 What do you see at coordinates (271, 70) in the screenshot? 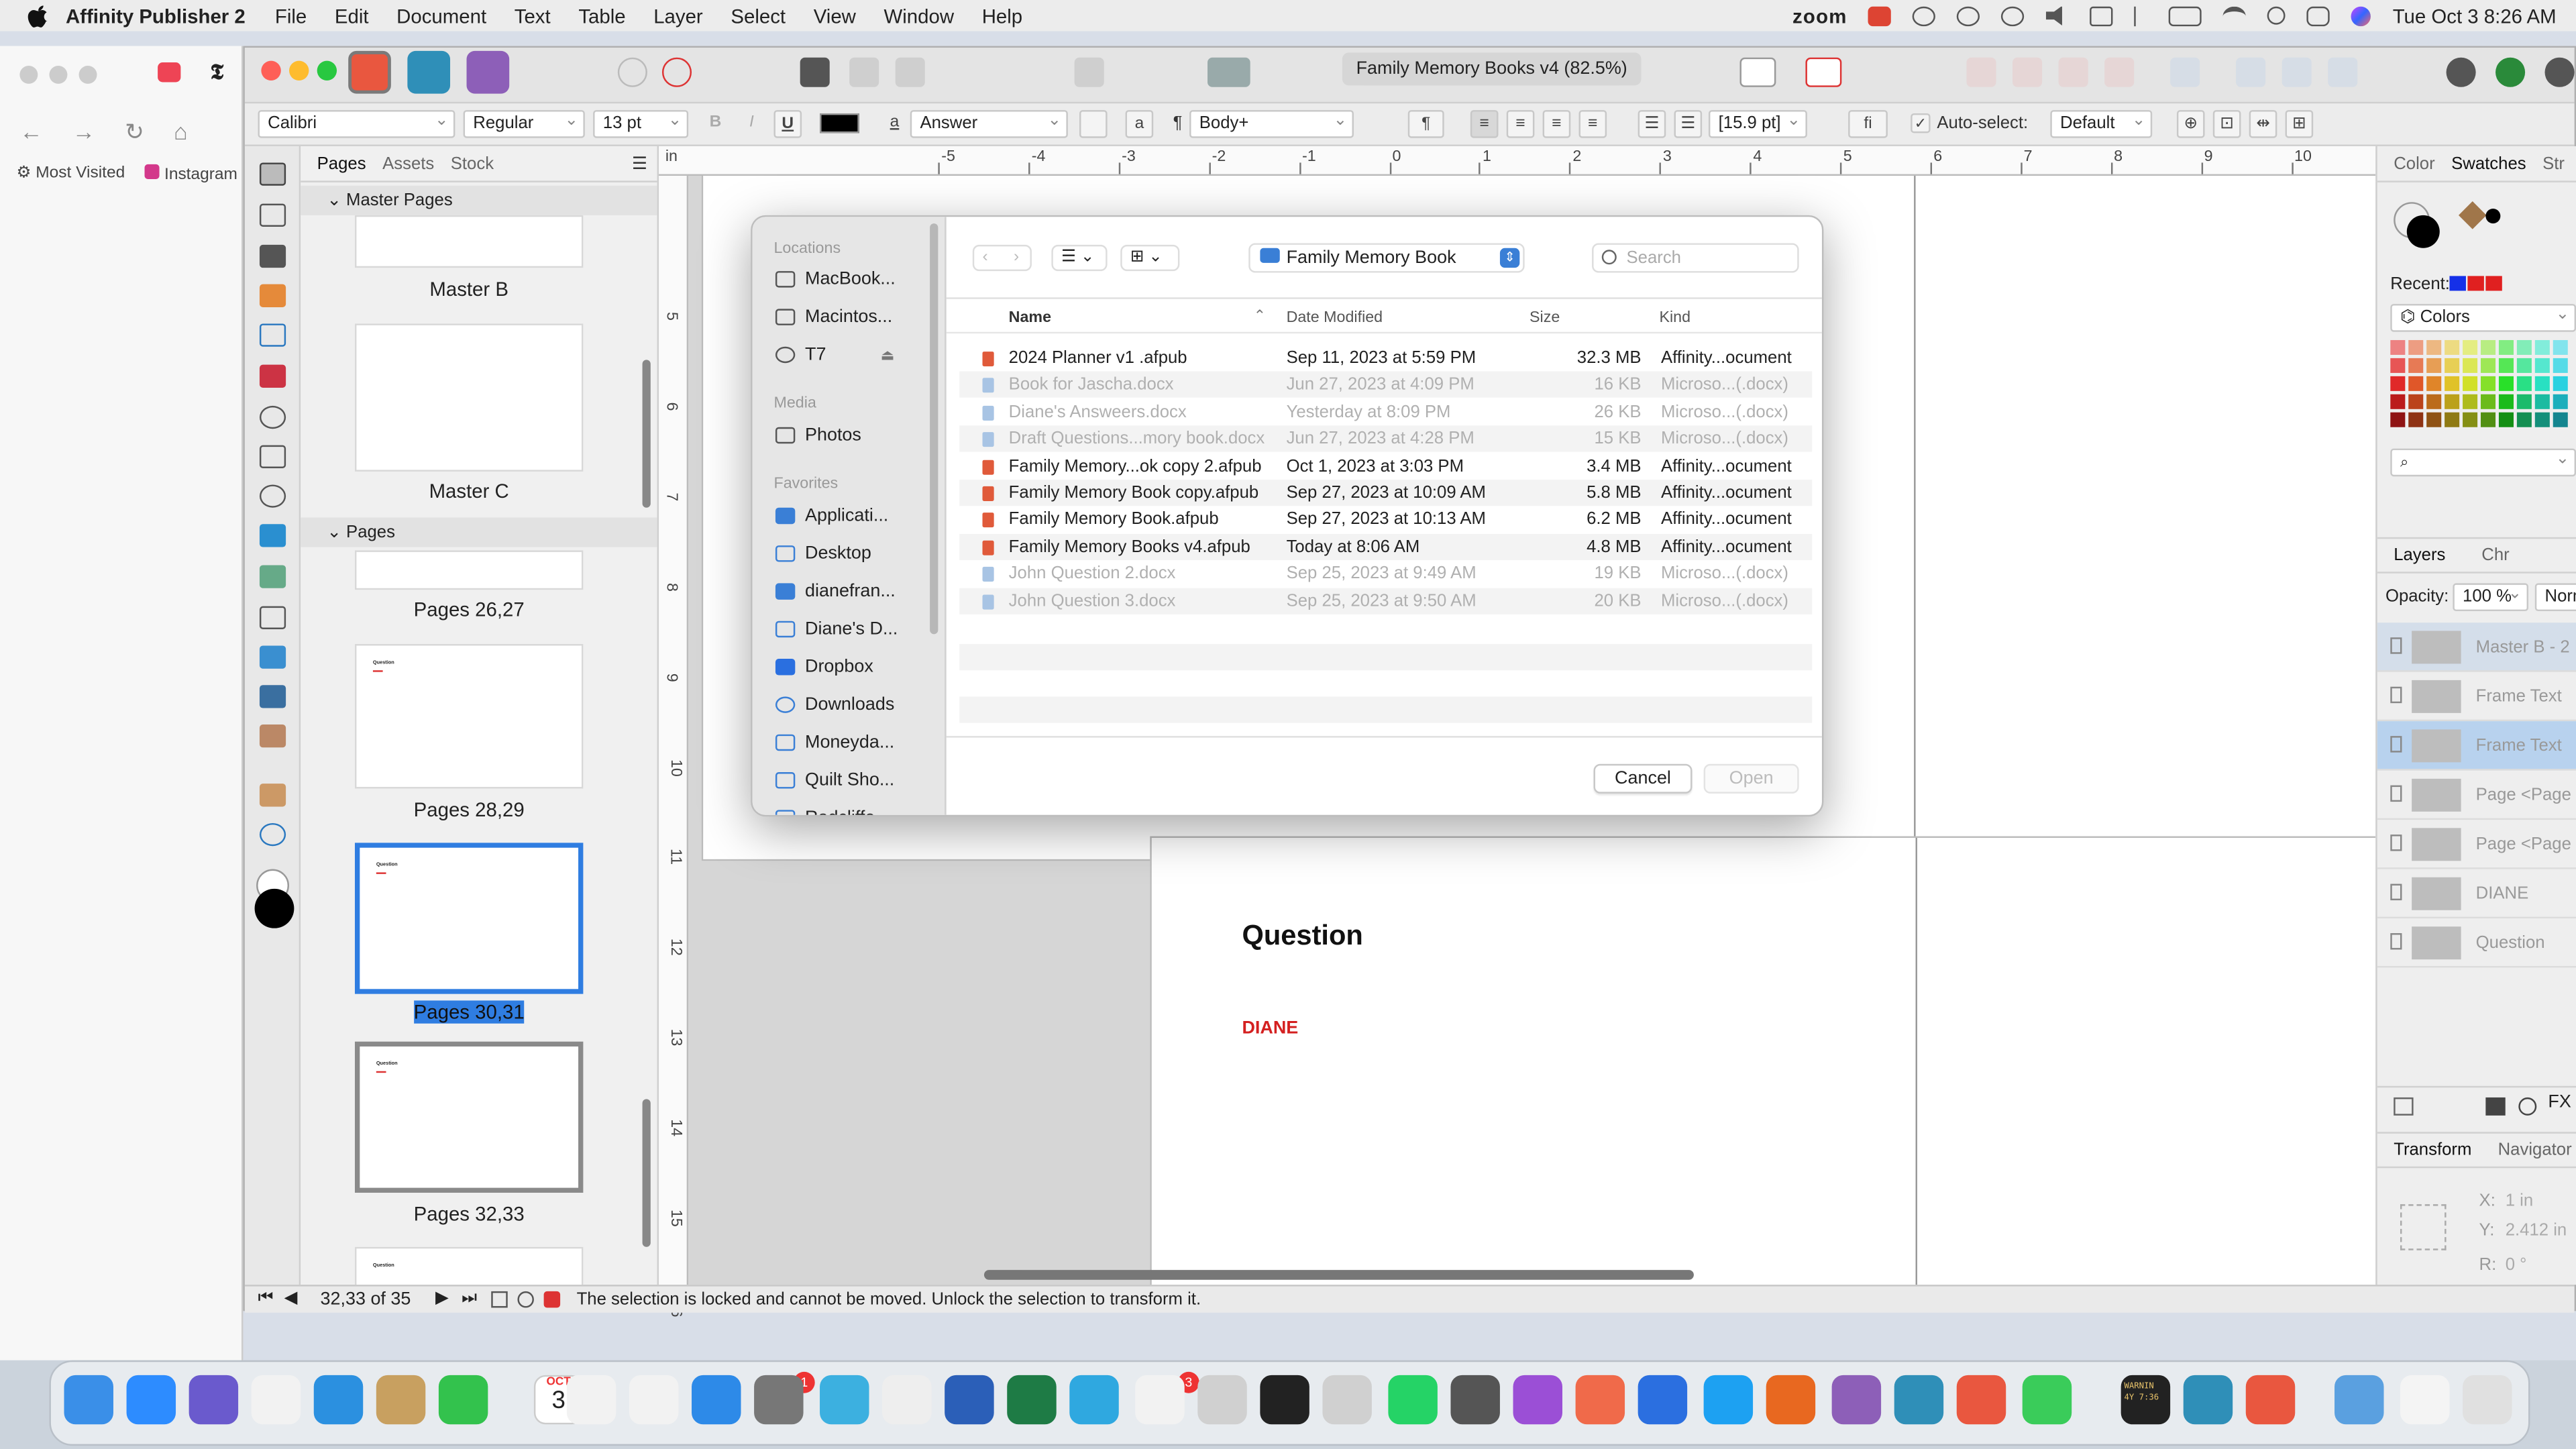
I see `window-close-button` at bounding box center [271, 70].